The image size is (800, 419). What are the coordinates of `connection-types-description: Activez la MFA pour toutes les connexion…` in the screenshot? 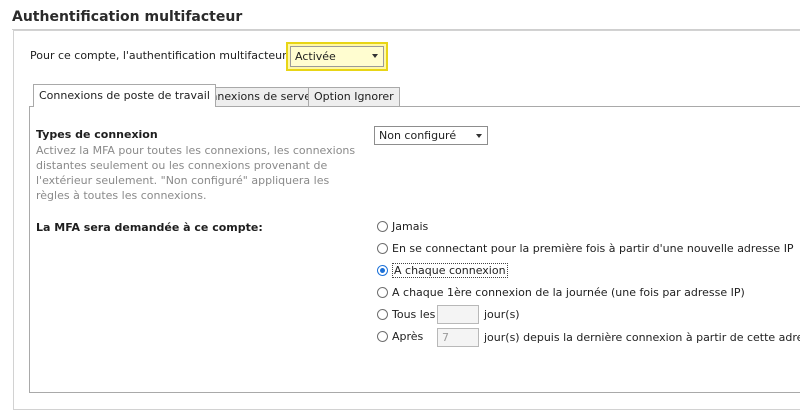 It's located at (196, 173).